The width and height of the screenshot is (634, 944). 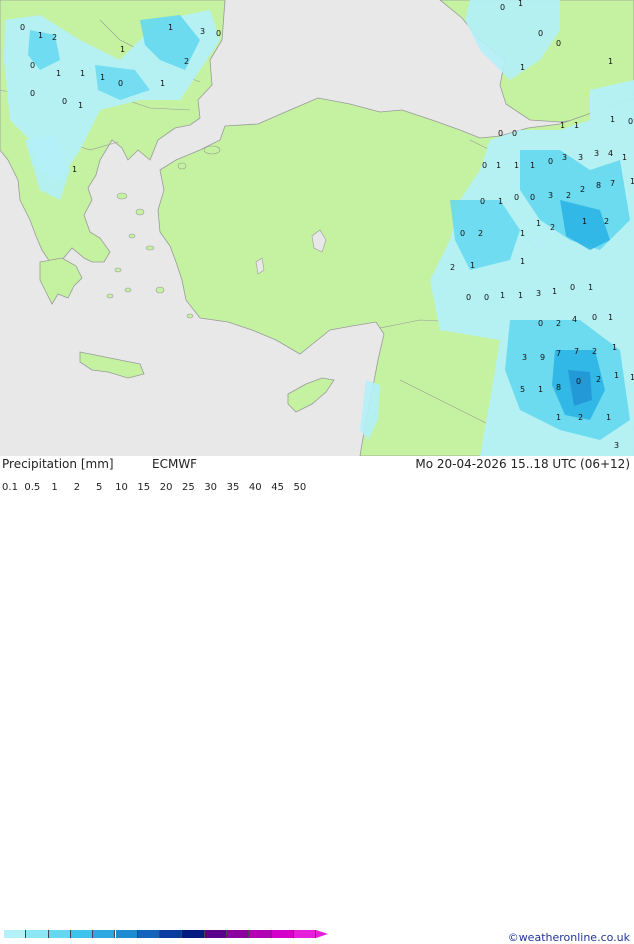 I want to click on legend-label: 30, so click(x=211, y=487).